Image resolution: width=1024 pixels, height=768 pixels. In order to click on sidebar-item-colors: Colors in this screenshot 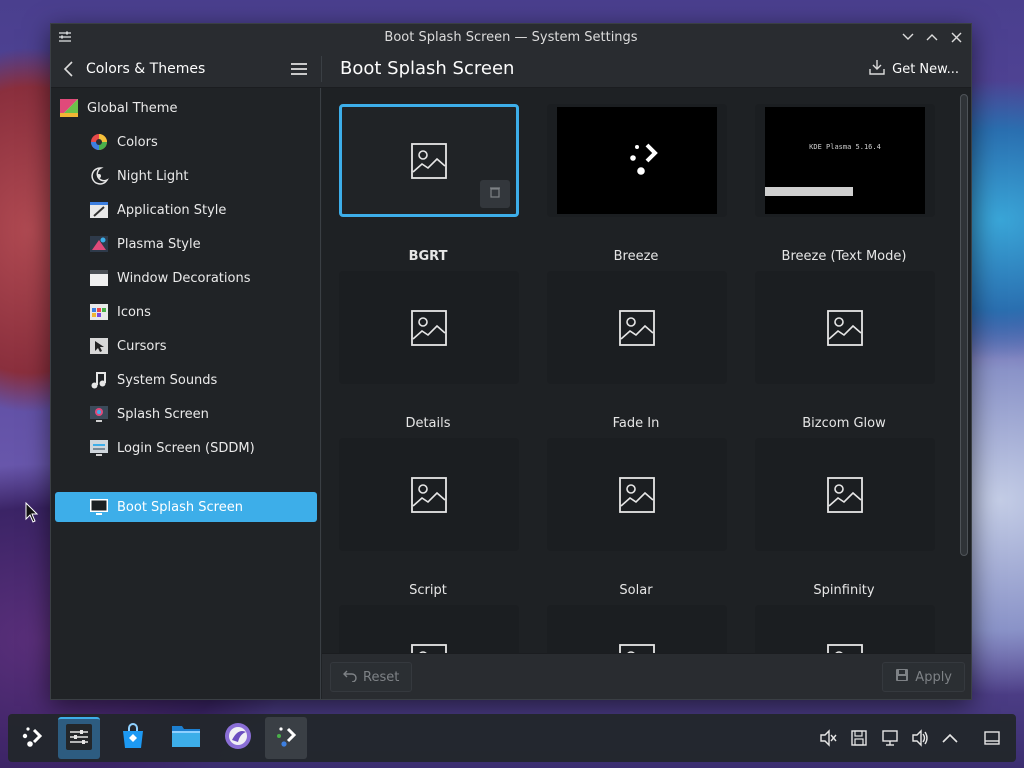, I will do `click(186, 142)`.